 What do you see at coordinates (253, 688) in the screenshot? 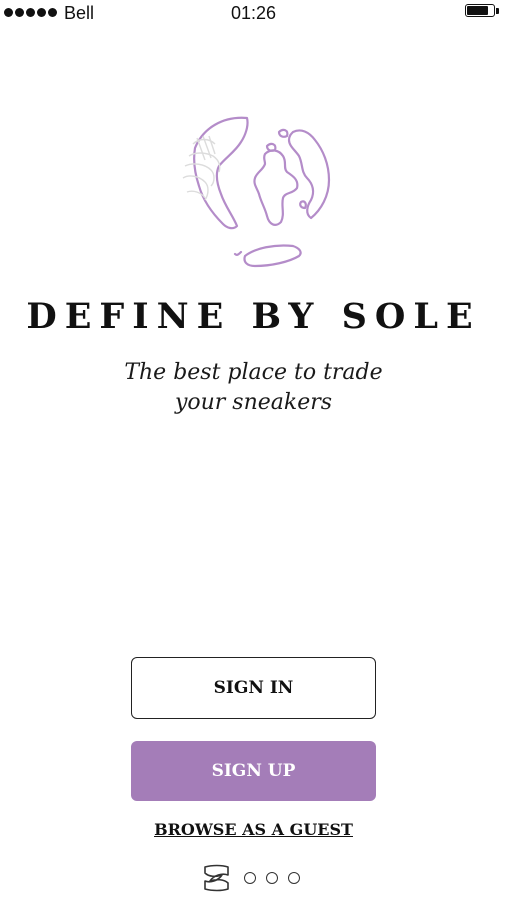
I see `sign-in-button: SIGN IN` at bounding box center [253, 688].